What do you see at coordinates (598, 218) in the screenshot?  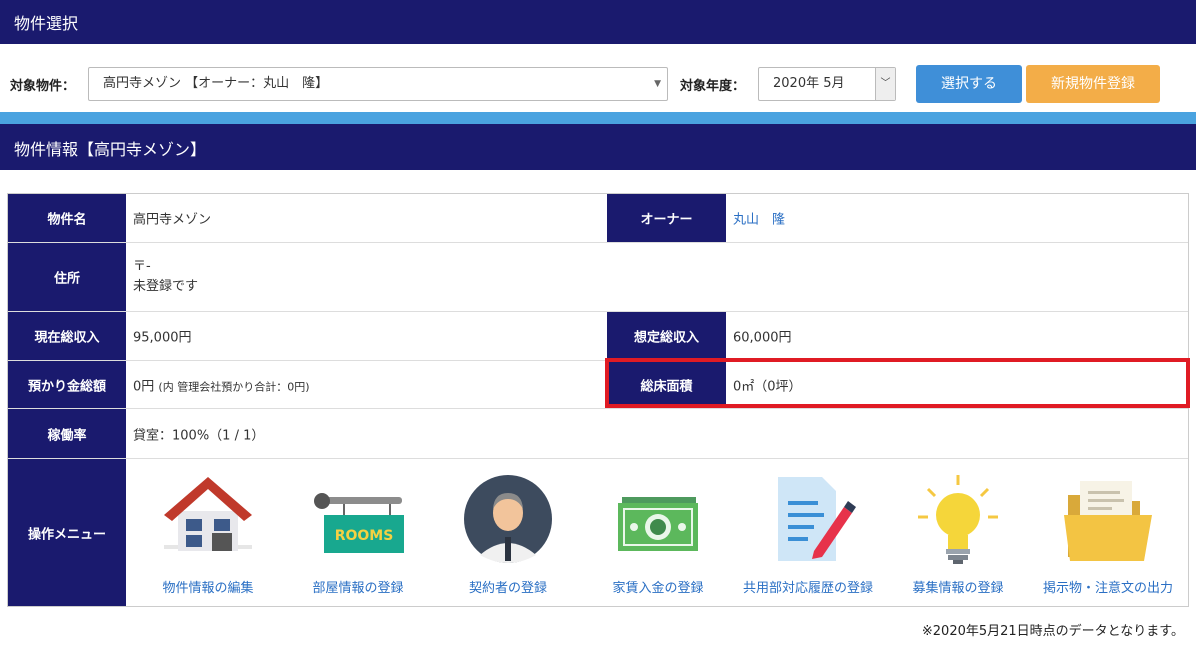 I see `table-row: 物件名 高円寺メゾン オーナー 丸山 隆` at bounding box center [598, 218].